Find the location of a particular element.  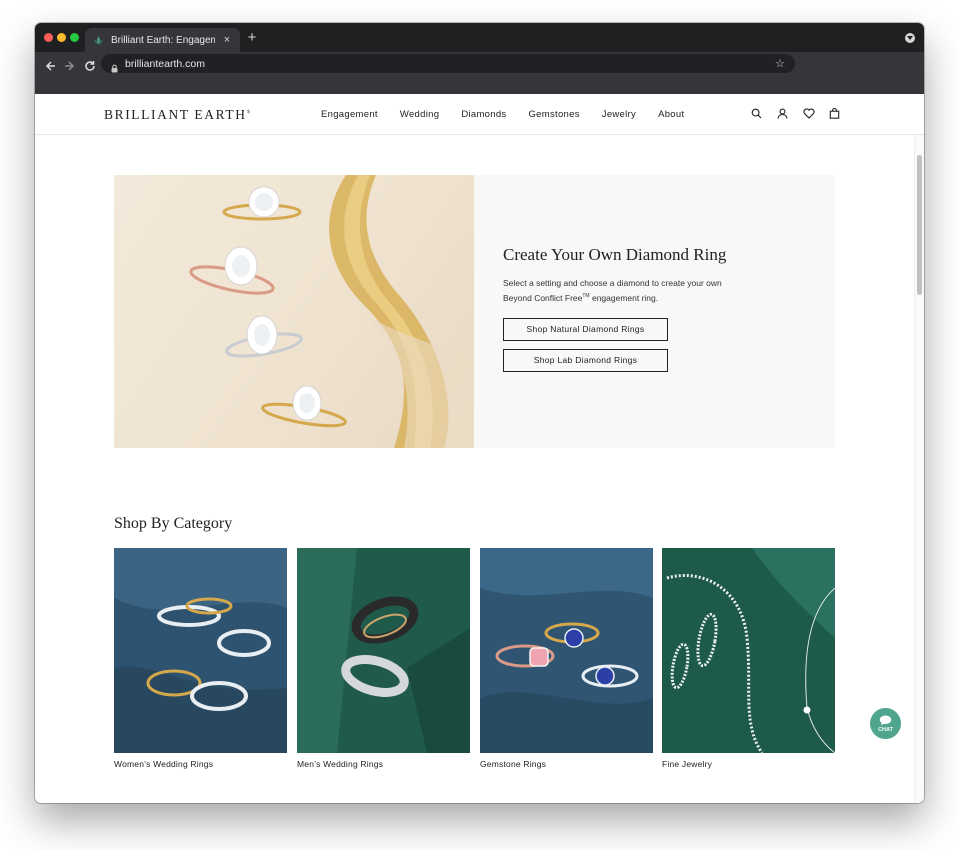

hero-title: Create Your Own Diamond Ring is located at coordinates (615, 254).